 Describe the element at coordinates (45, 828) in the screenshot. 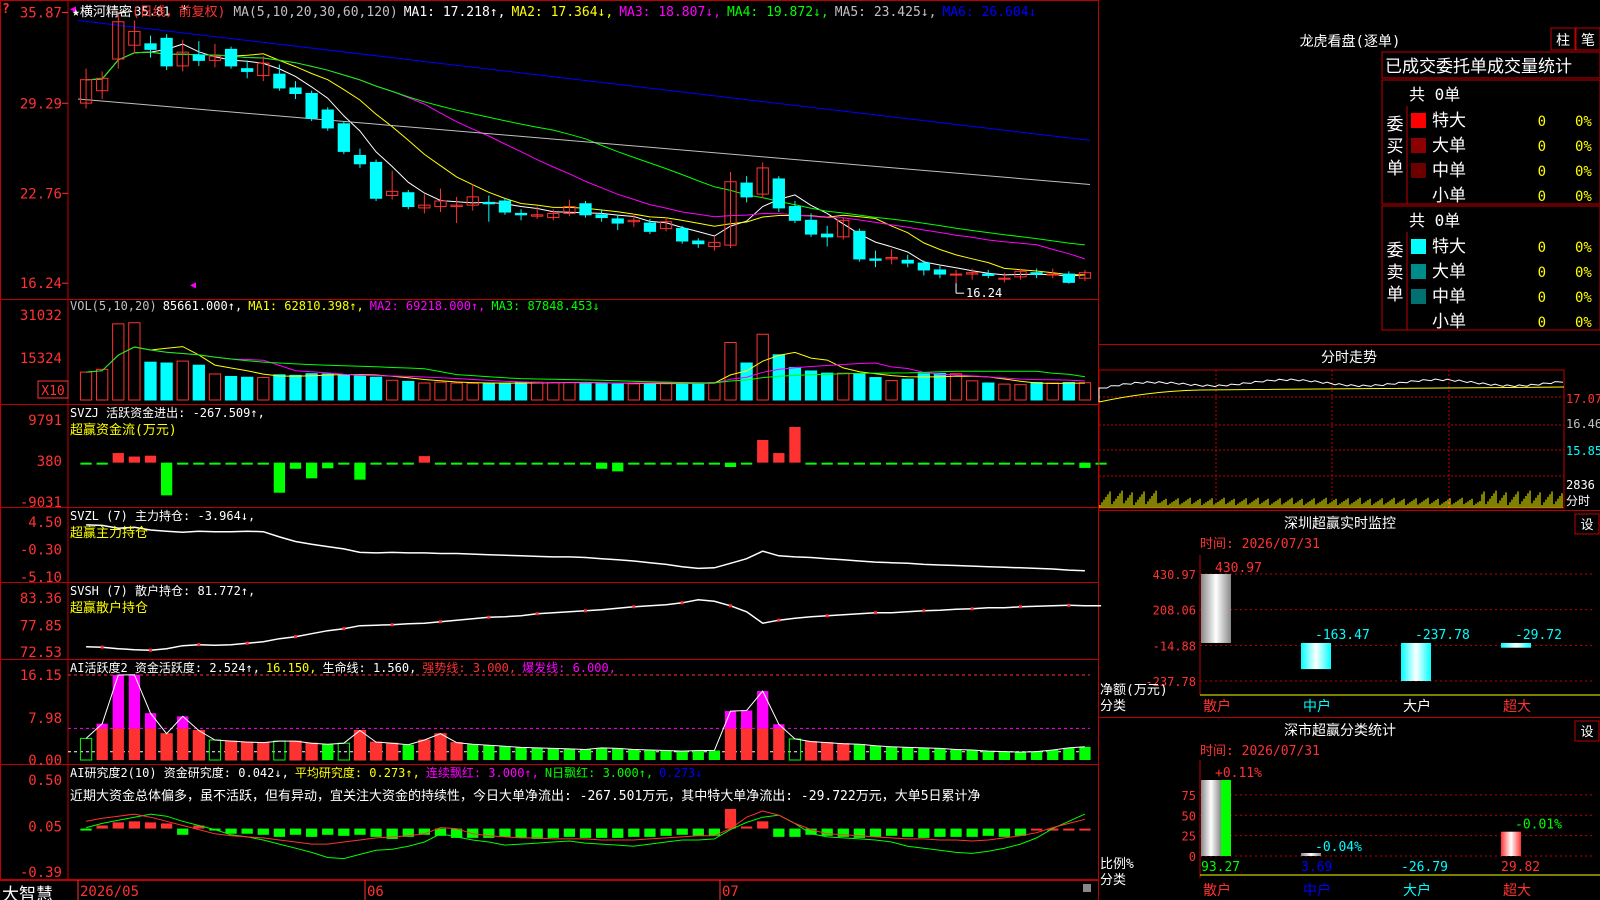

I see `ai2-y-tick: 0.05` at that location.